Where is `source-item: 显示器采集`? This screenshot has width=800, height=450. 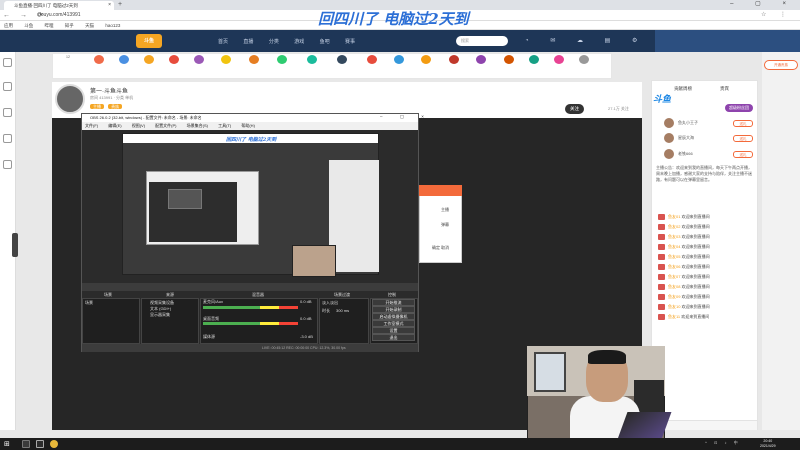
source-item: 显示器采集 is located at coordinates (160, 315).